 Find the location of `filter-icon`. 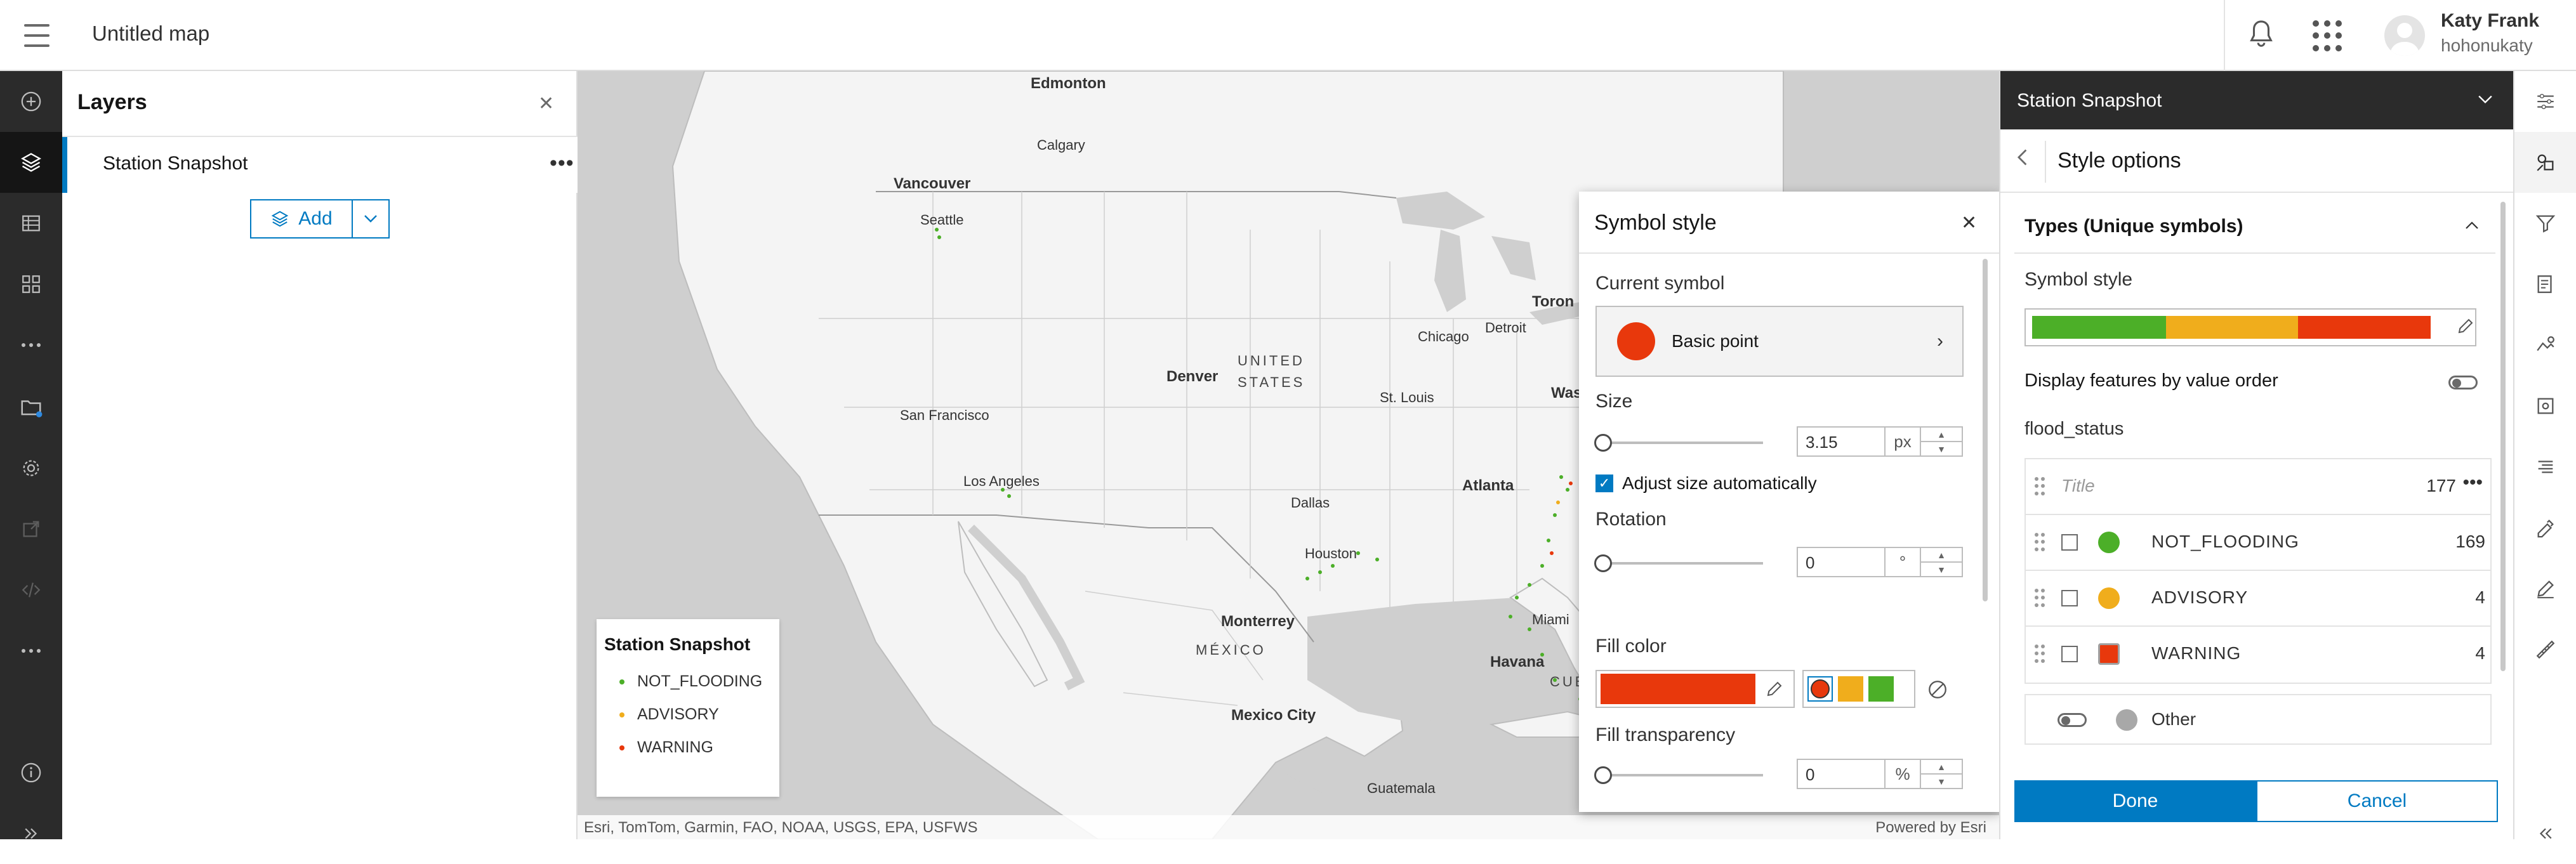

filter-icon is located at coordinates (2545, 223).